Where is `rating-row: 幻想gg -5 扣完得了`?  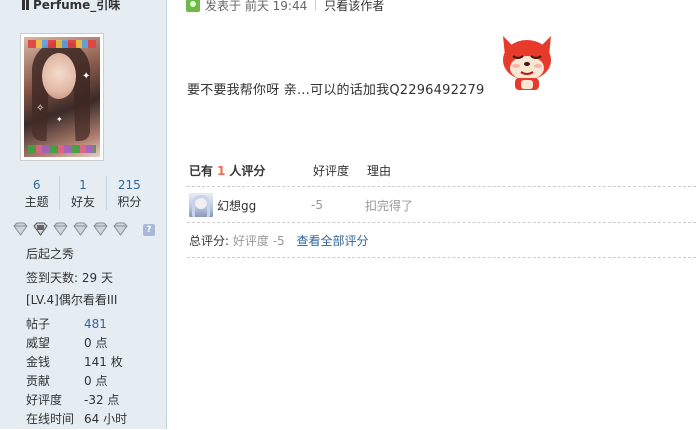 rating-row: 幻想gg -5 扣完得了 is located at coordinates (301, 205).